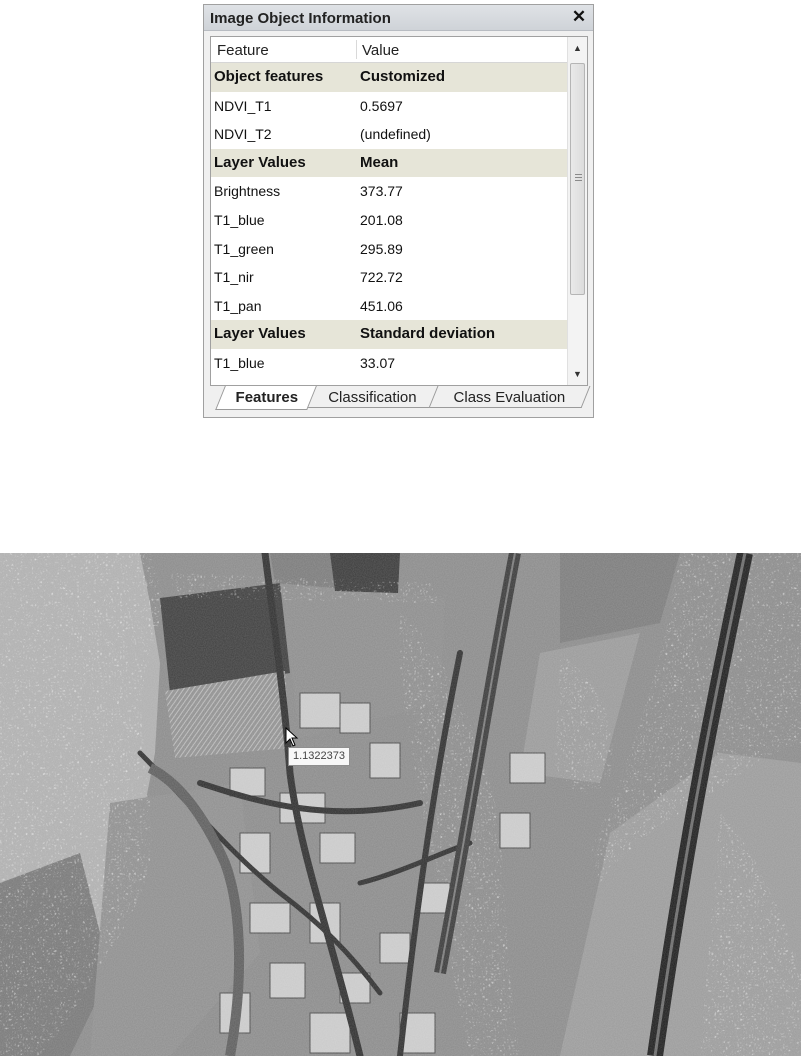 This screenshot has height=1056, width=801. Describe the element at coordinates (244, 248) in the screenshot. I see `feature-cell: T1_green` at that location.